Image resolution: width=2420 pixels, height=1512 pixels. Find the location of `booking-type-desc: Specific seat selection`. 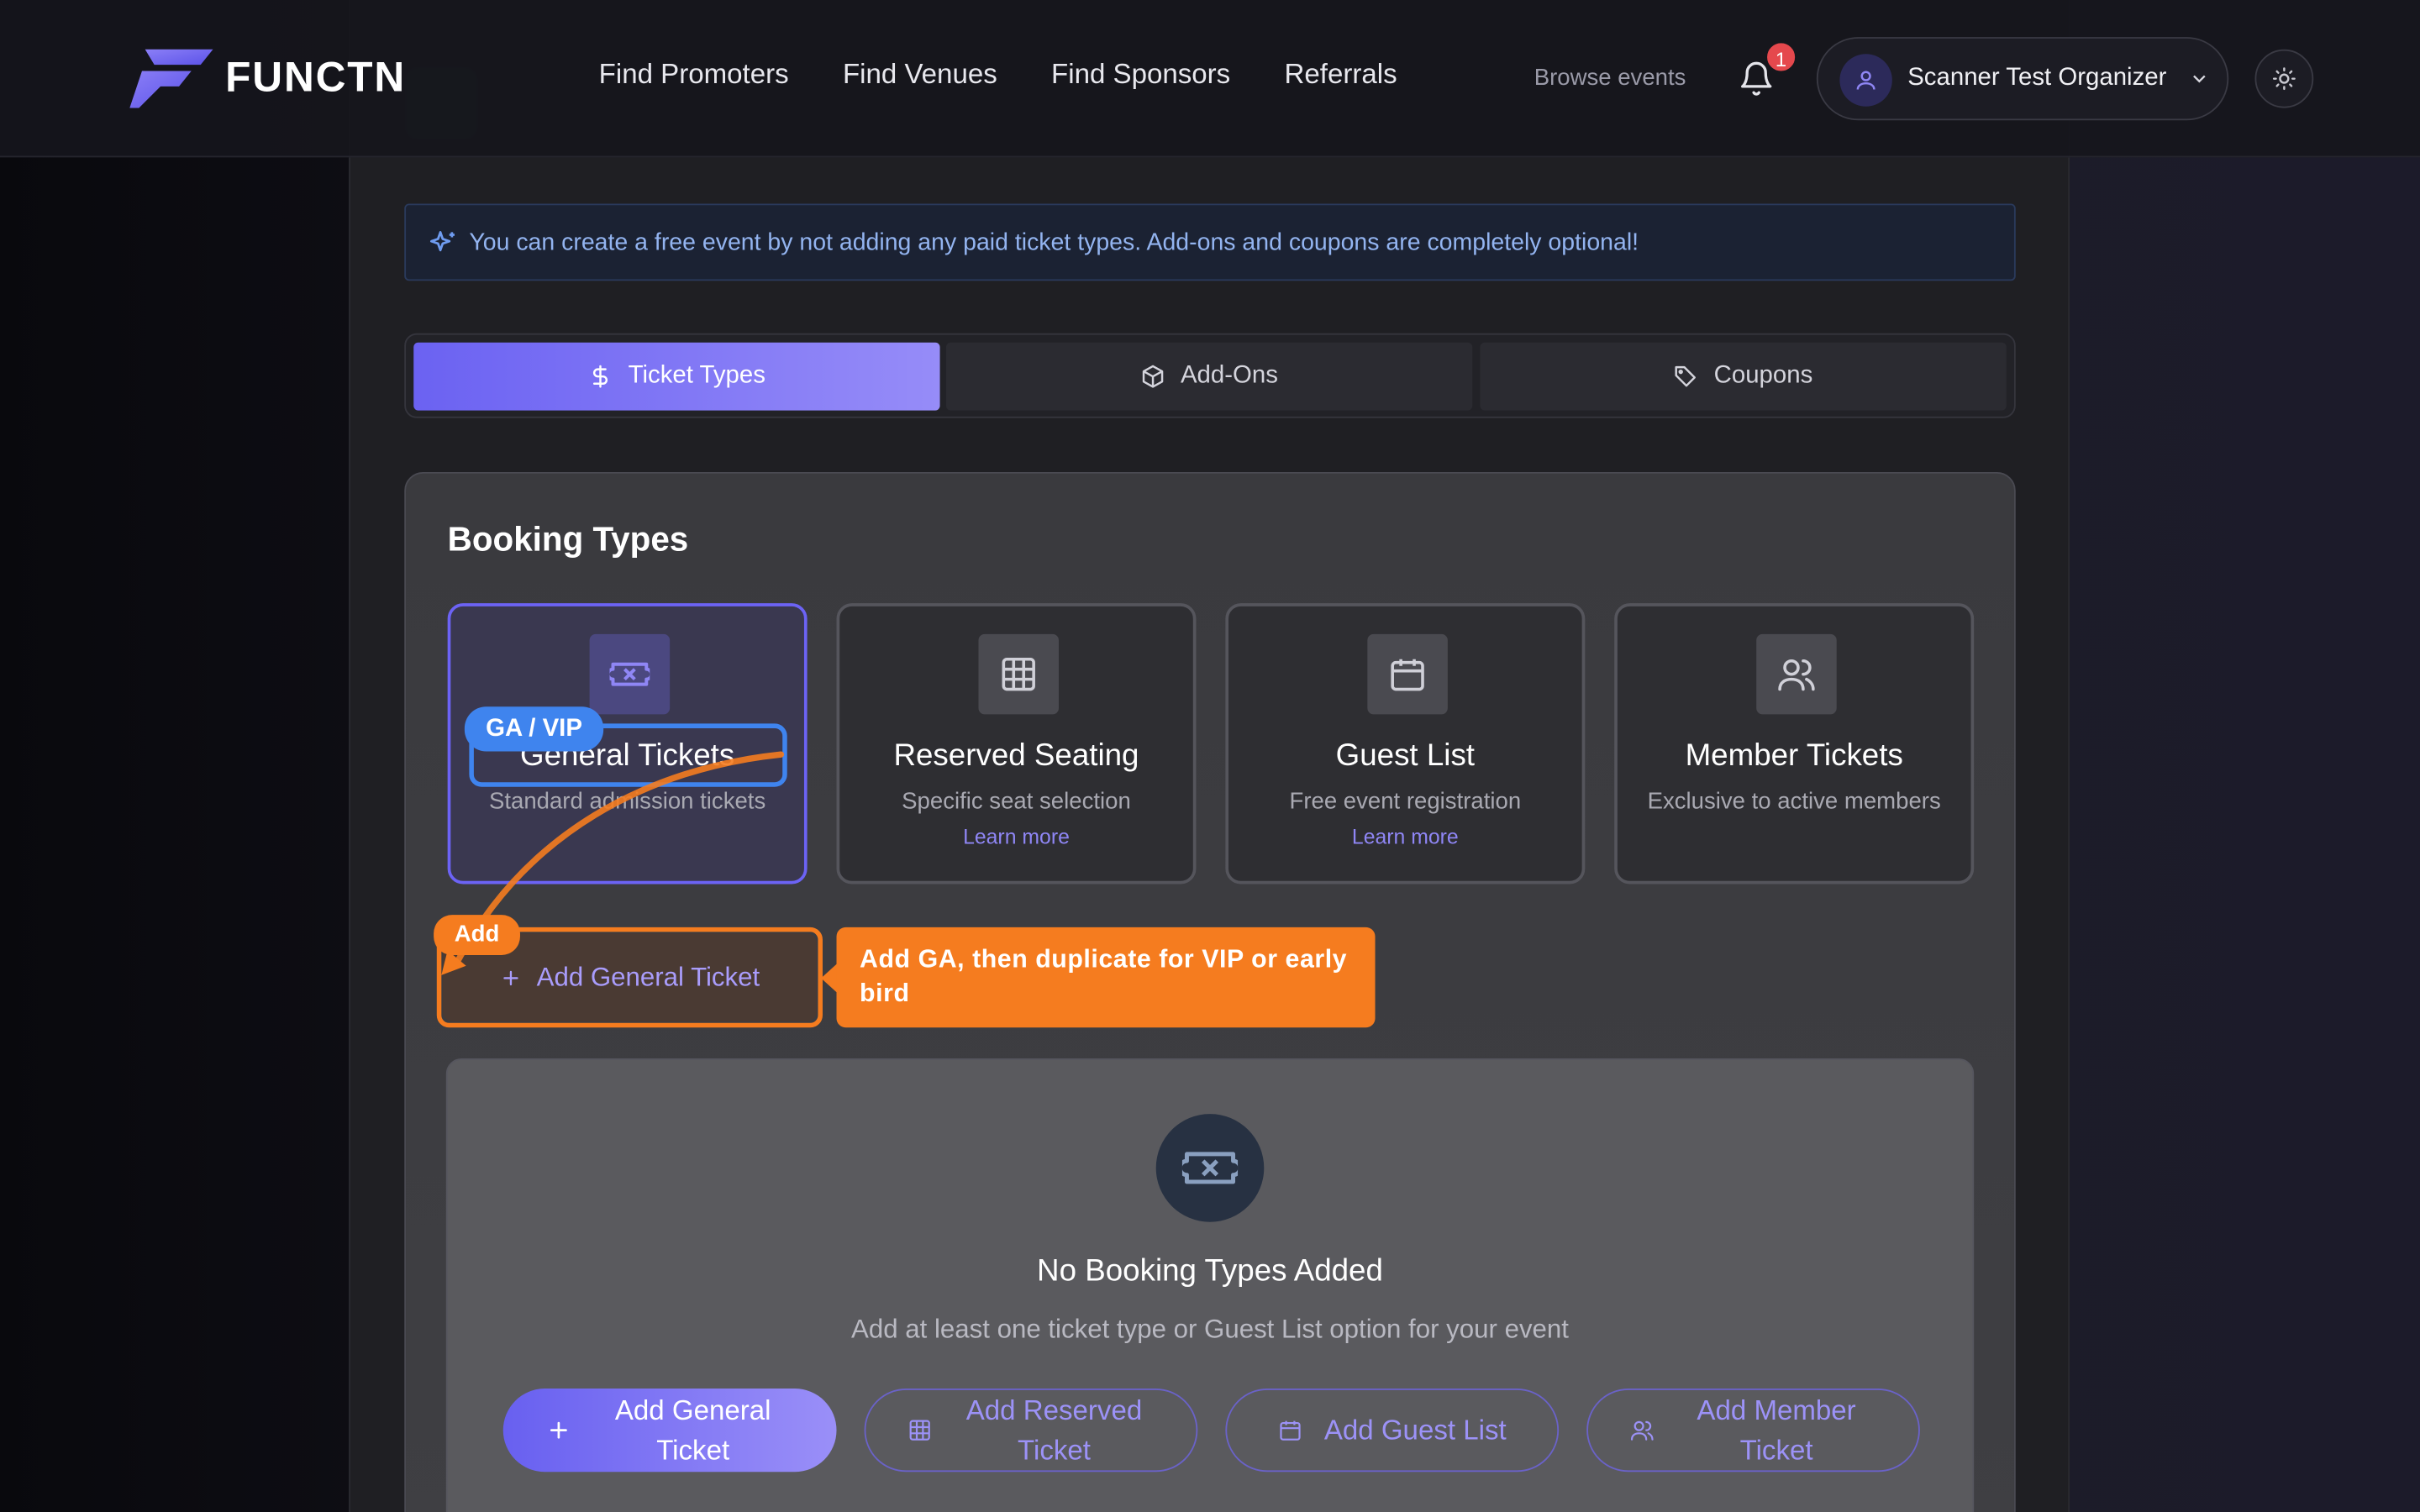

booking-type-desc: Specific seat selection is located at coordinates (1017, 801).